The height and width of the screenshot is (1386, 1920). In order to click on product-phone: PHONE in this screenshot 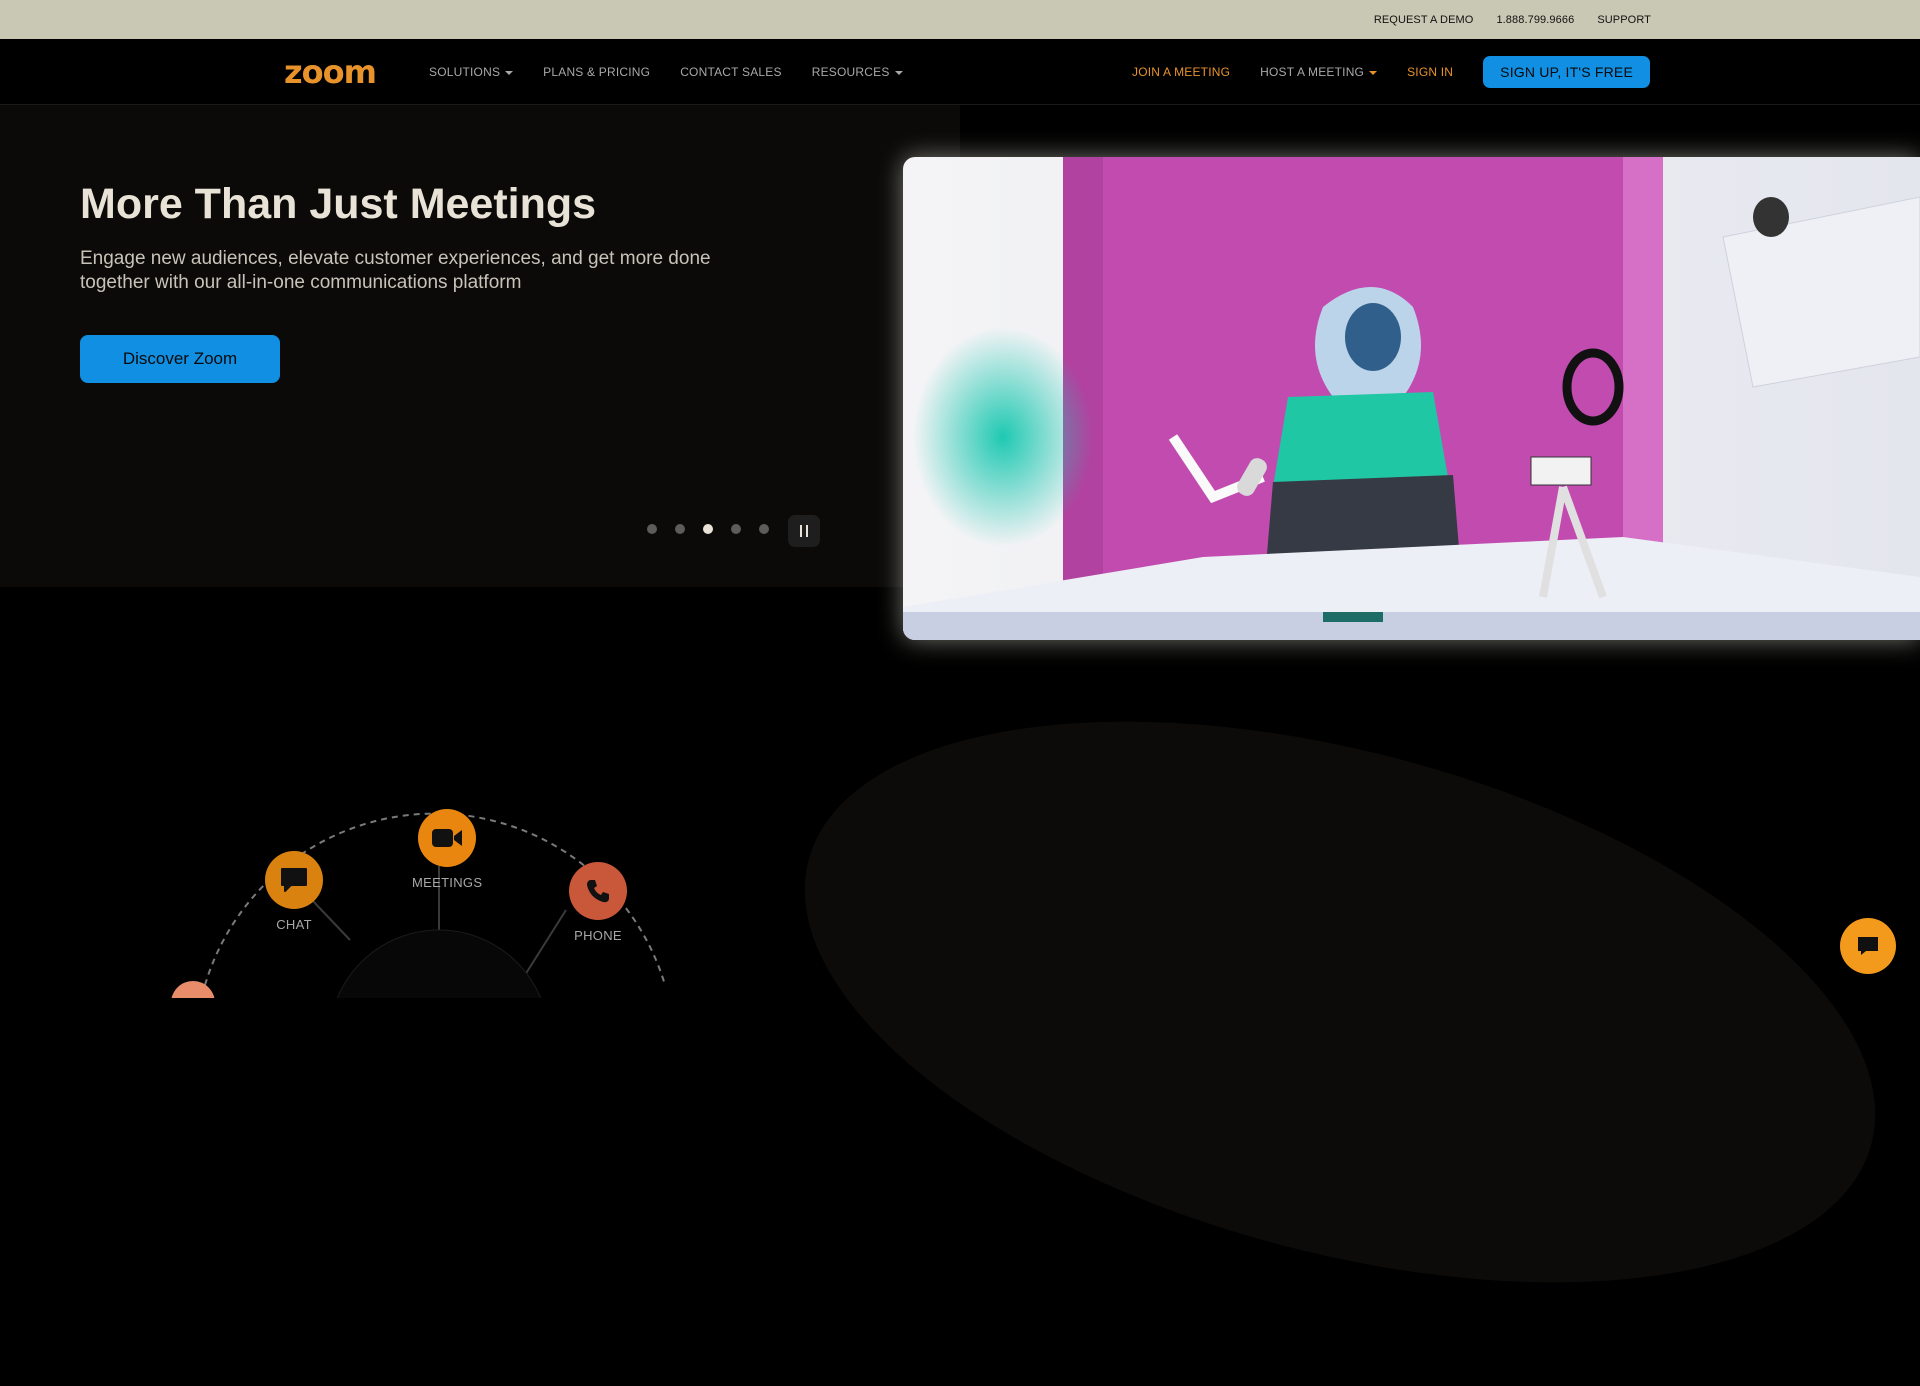, I will do `click(598, 902)`.